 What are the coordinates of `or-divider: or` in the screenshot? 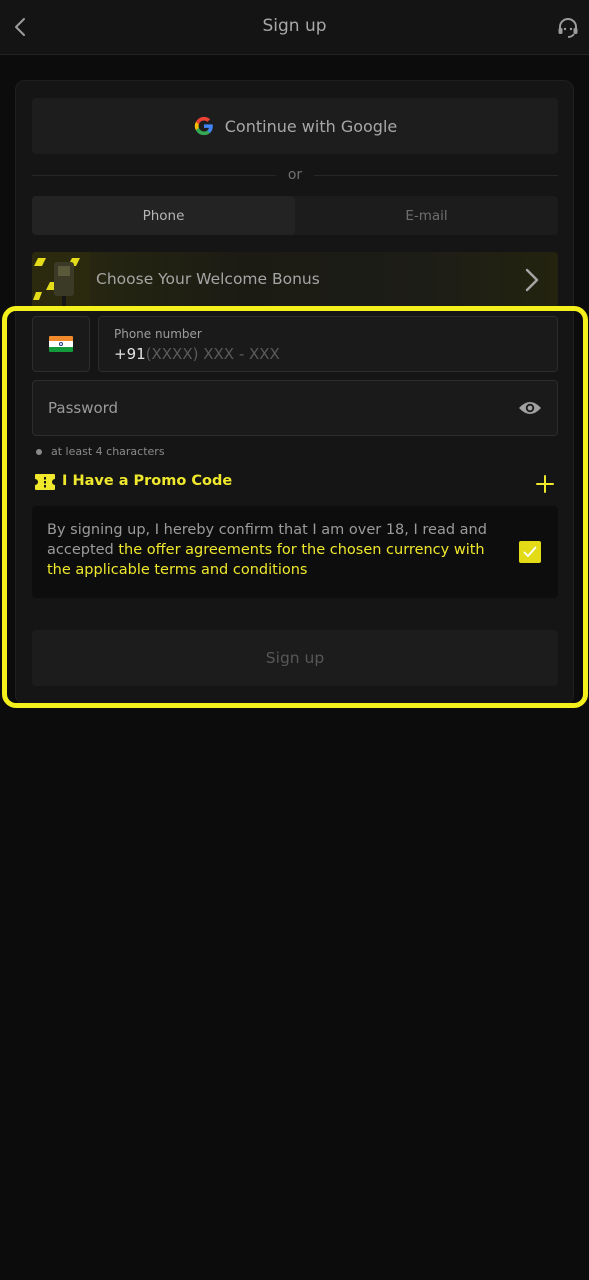 It's located at (295, 175).